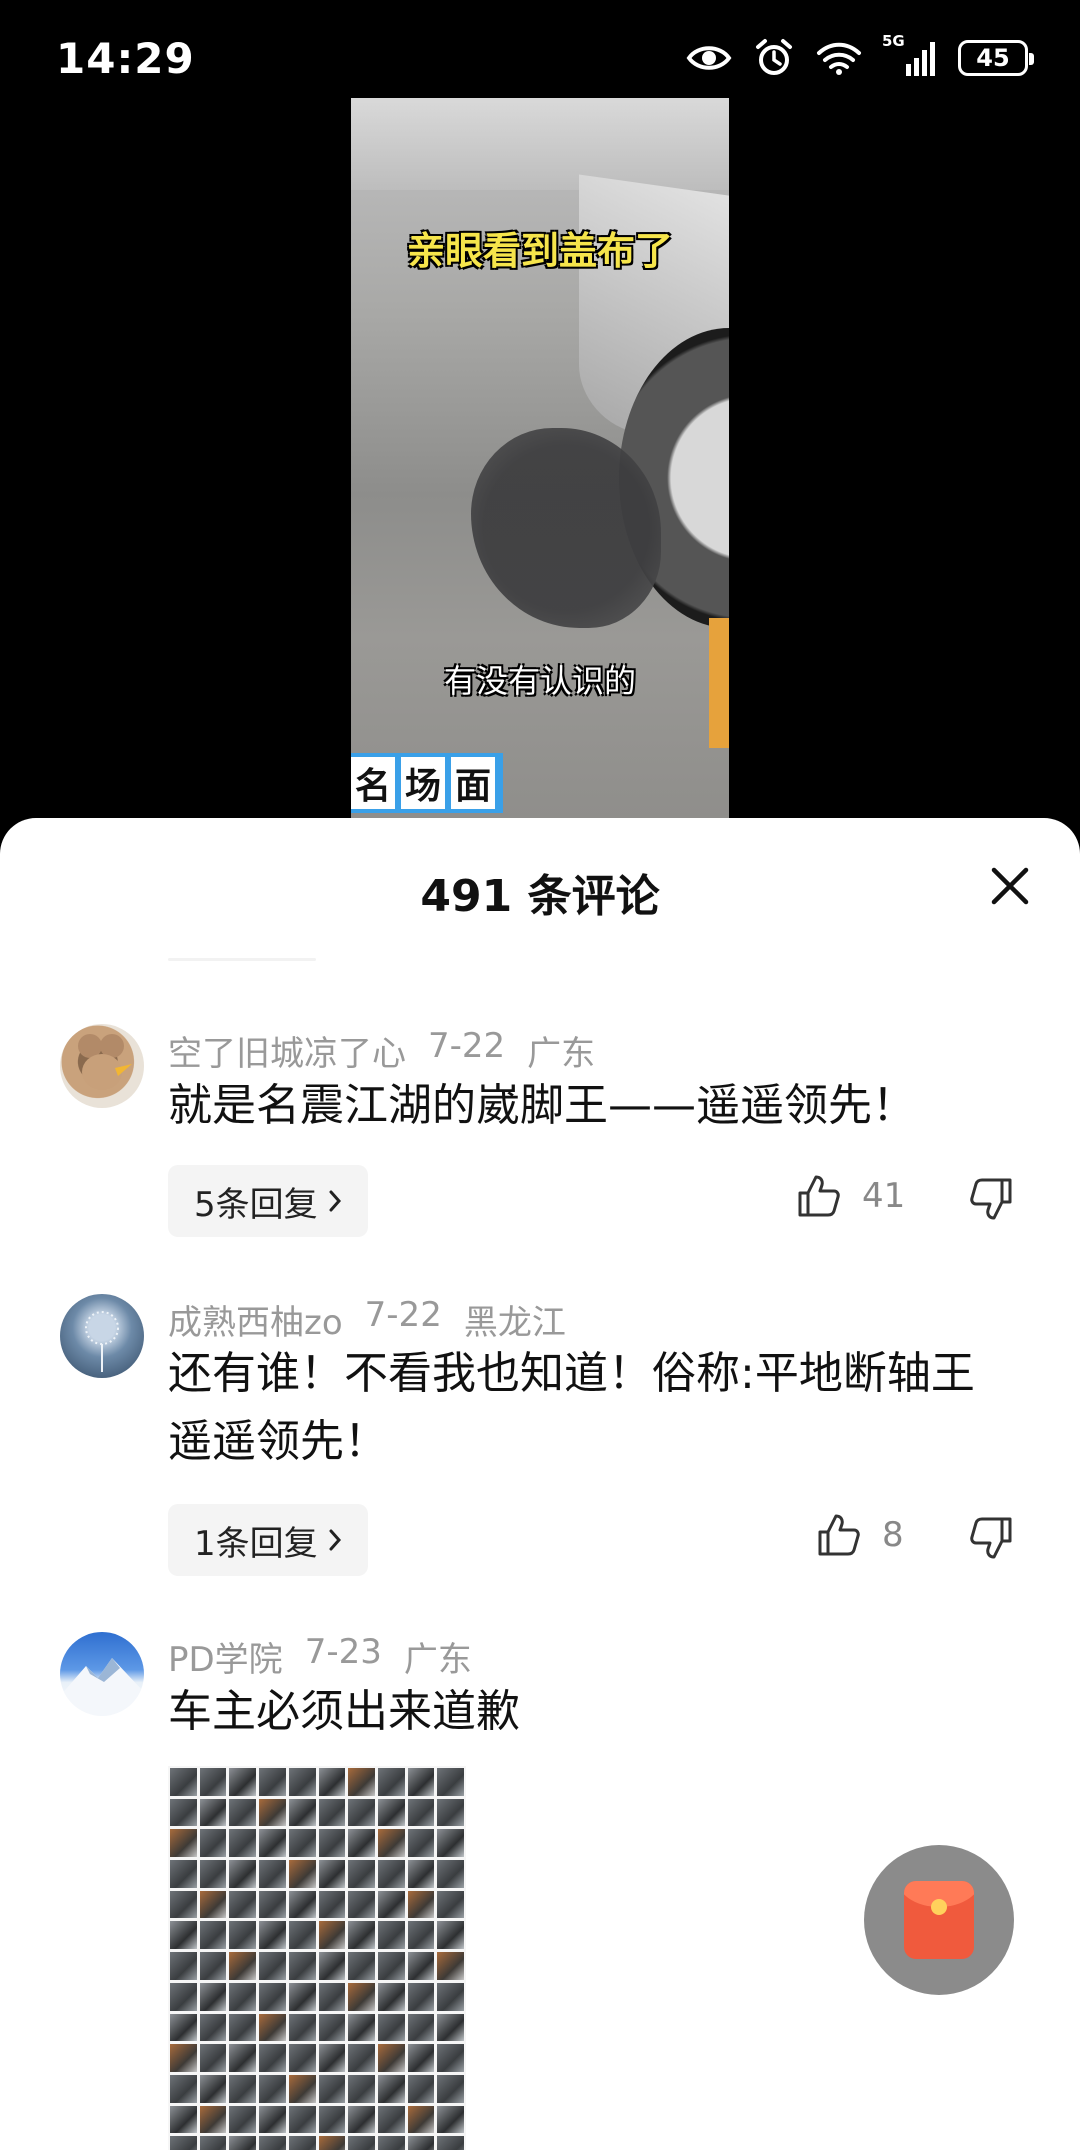  I want to click on like-button: 41, so click(850, 1196).